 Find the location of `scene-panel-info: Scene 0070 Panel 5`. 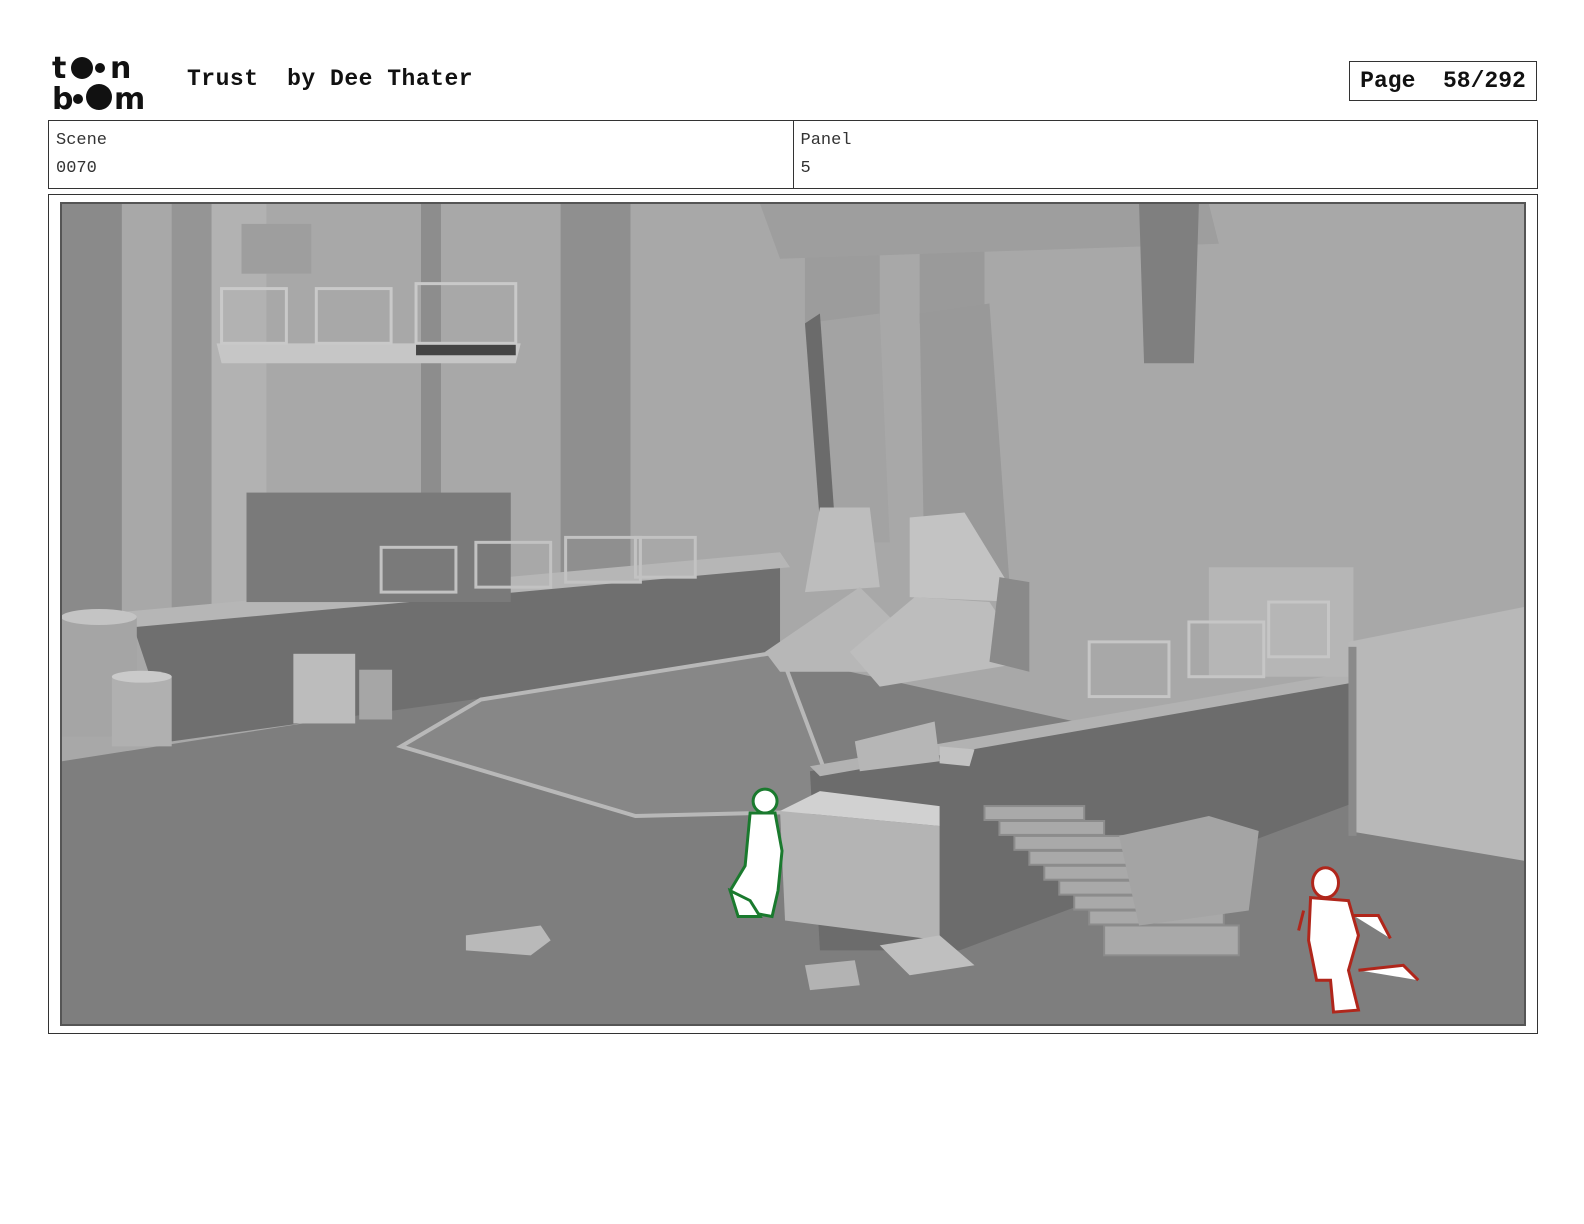

scene-panel-info: Scene 0070 Panel 5 is located at coordinates (793, 154).